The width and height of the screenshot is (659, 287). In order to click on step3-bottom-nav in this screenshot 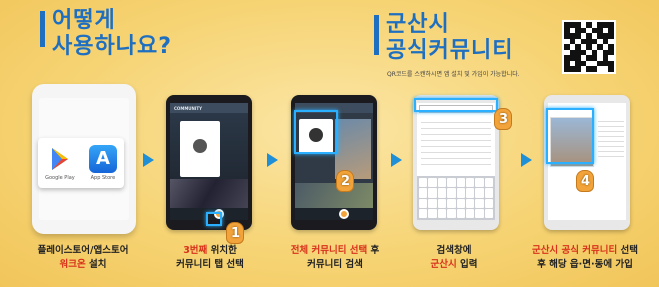, I will do `click(334, 214)`.